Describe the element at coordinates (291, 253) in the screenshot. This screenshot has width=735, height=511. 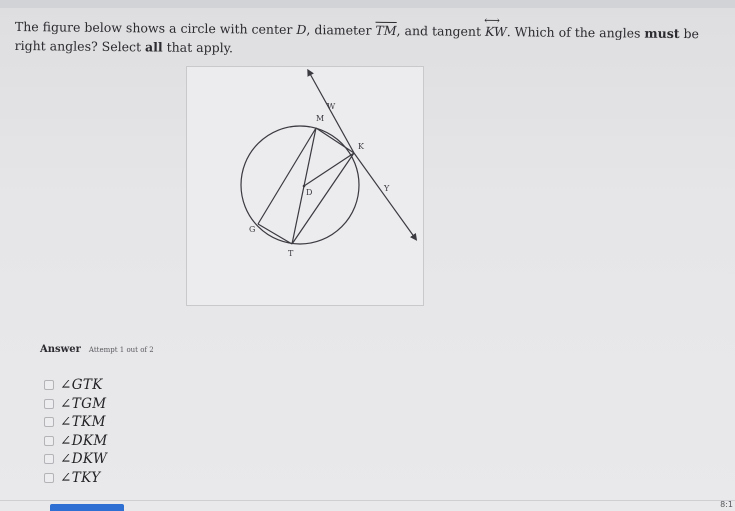
I see `label-t: T` at that location.